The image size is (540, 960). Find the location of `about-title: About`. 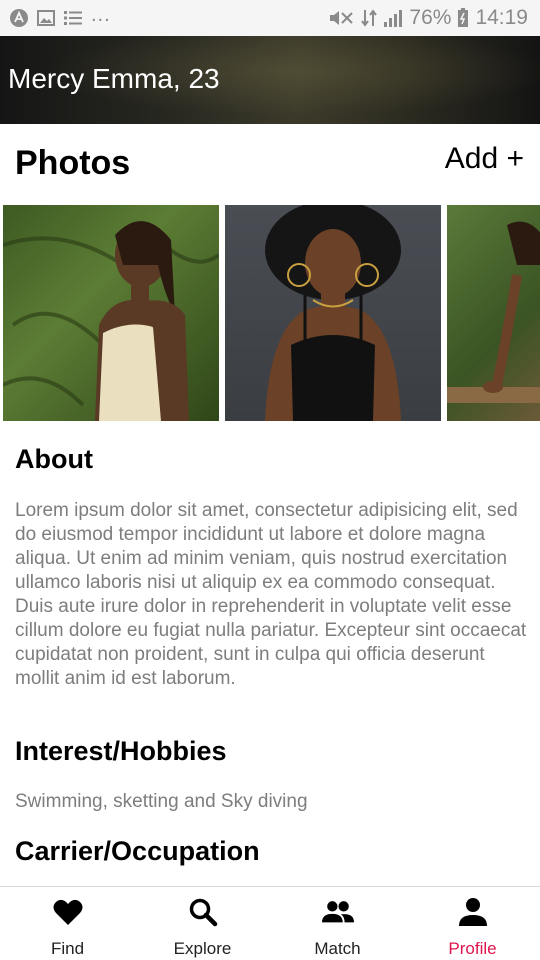

about-title: About is located at coordinates (54, 459).